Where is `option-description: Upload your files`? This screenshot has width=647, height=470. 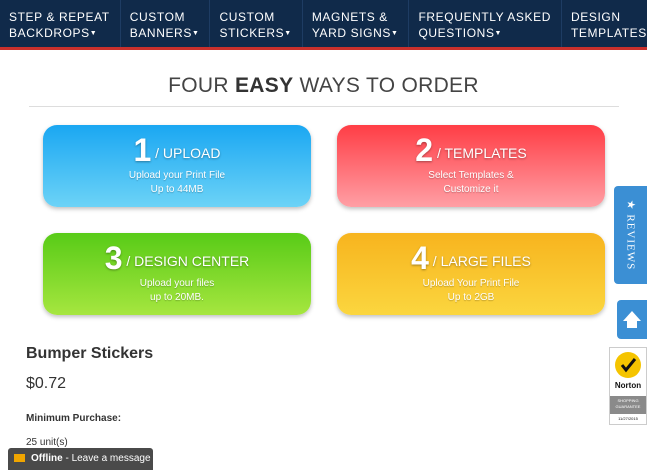 option-description: Upload your files is located at coordinates (177, 283).